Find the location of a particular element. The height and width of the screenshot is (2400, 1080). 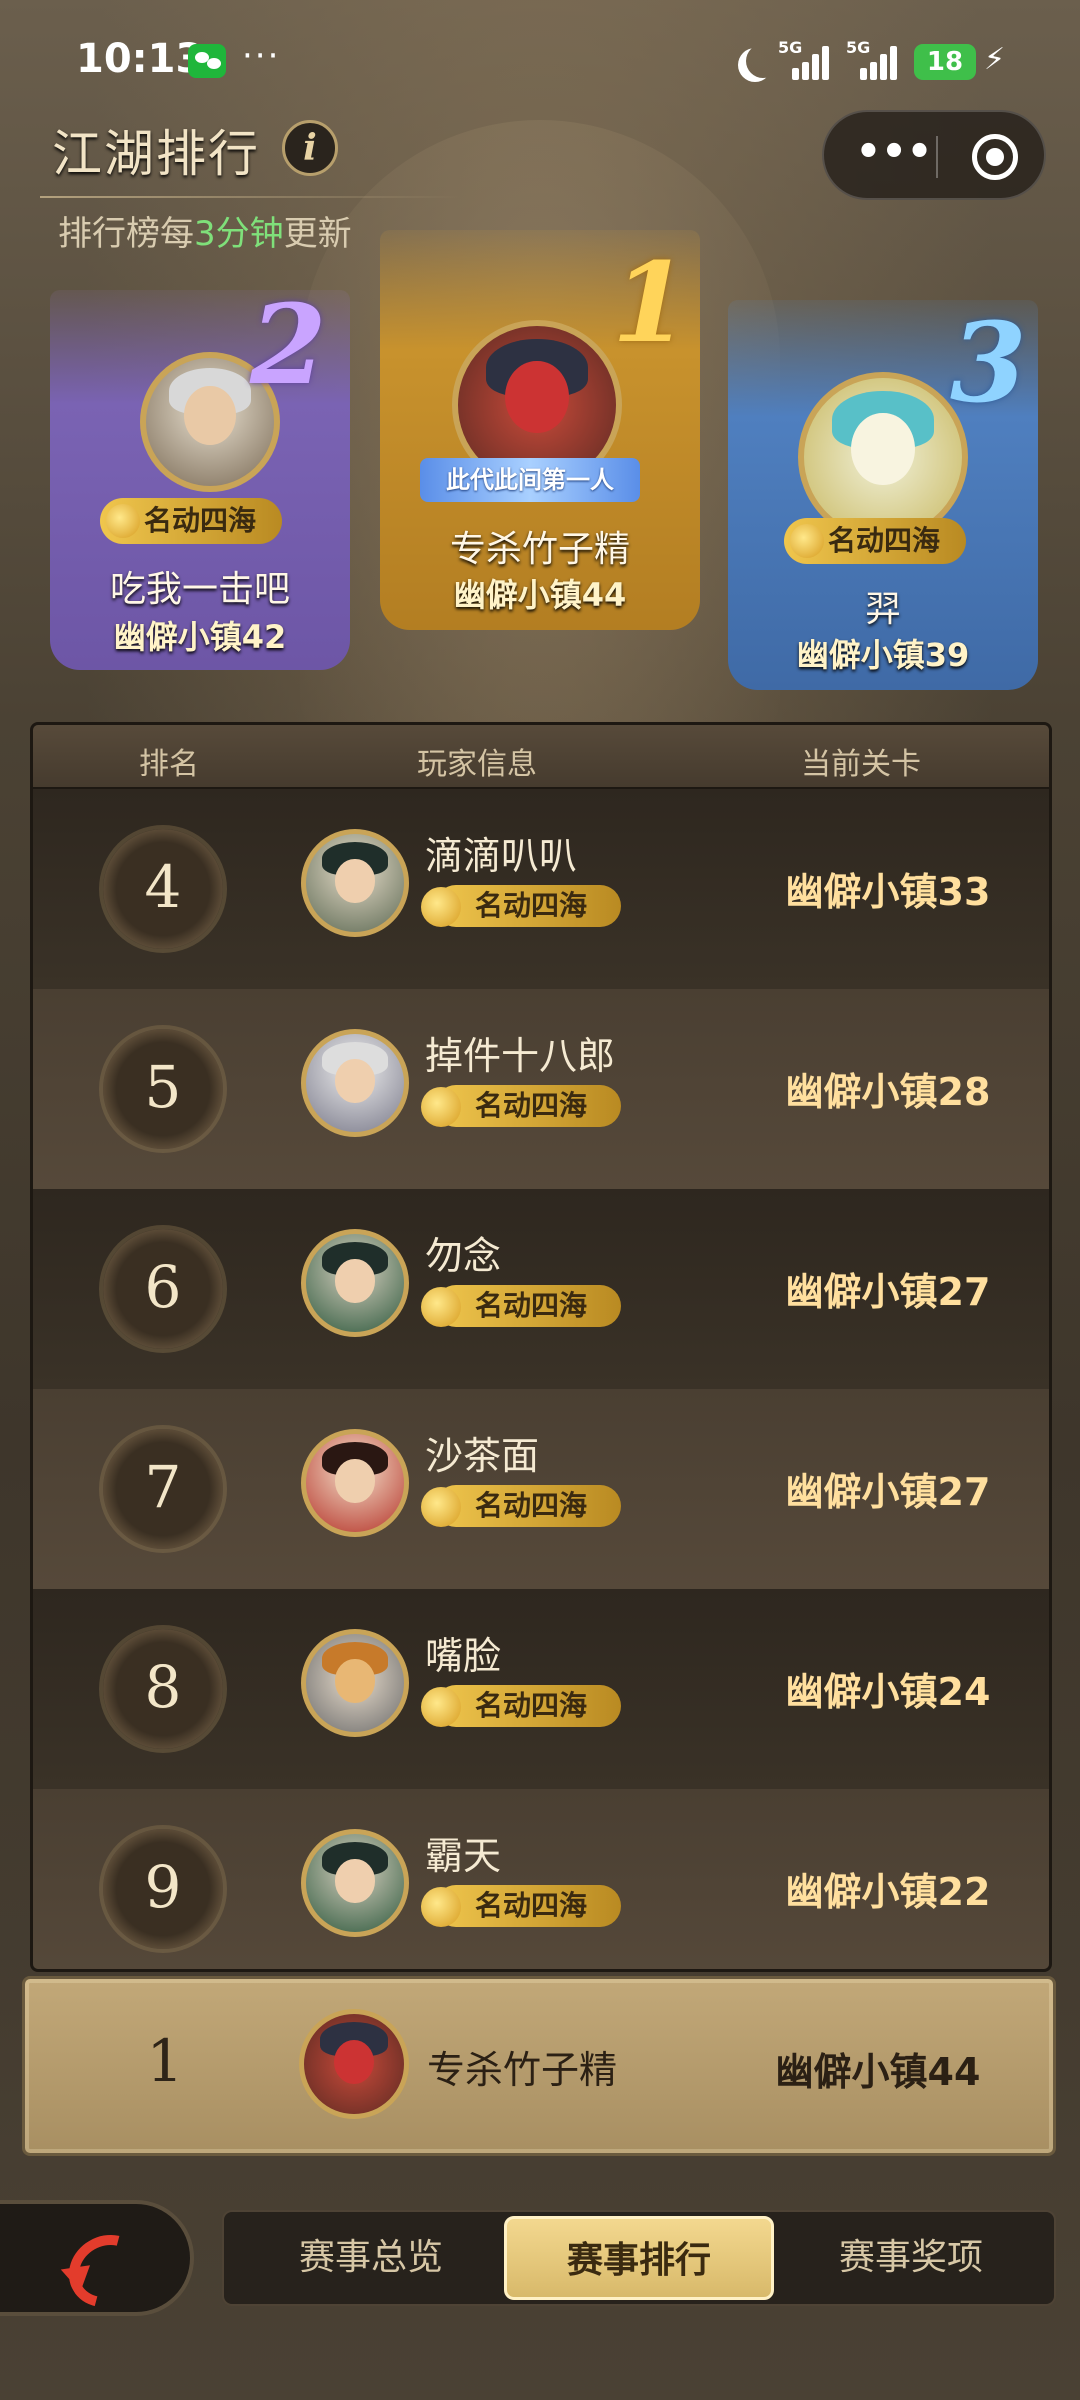

row-rank: 5 is located at coordinates (163, 1087).